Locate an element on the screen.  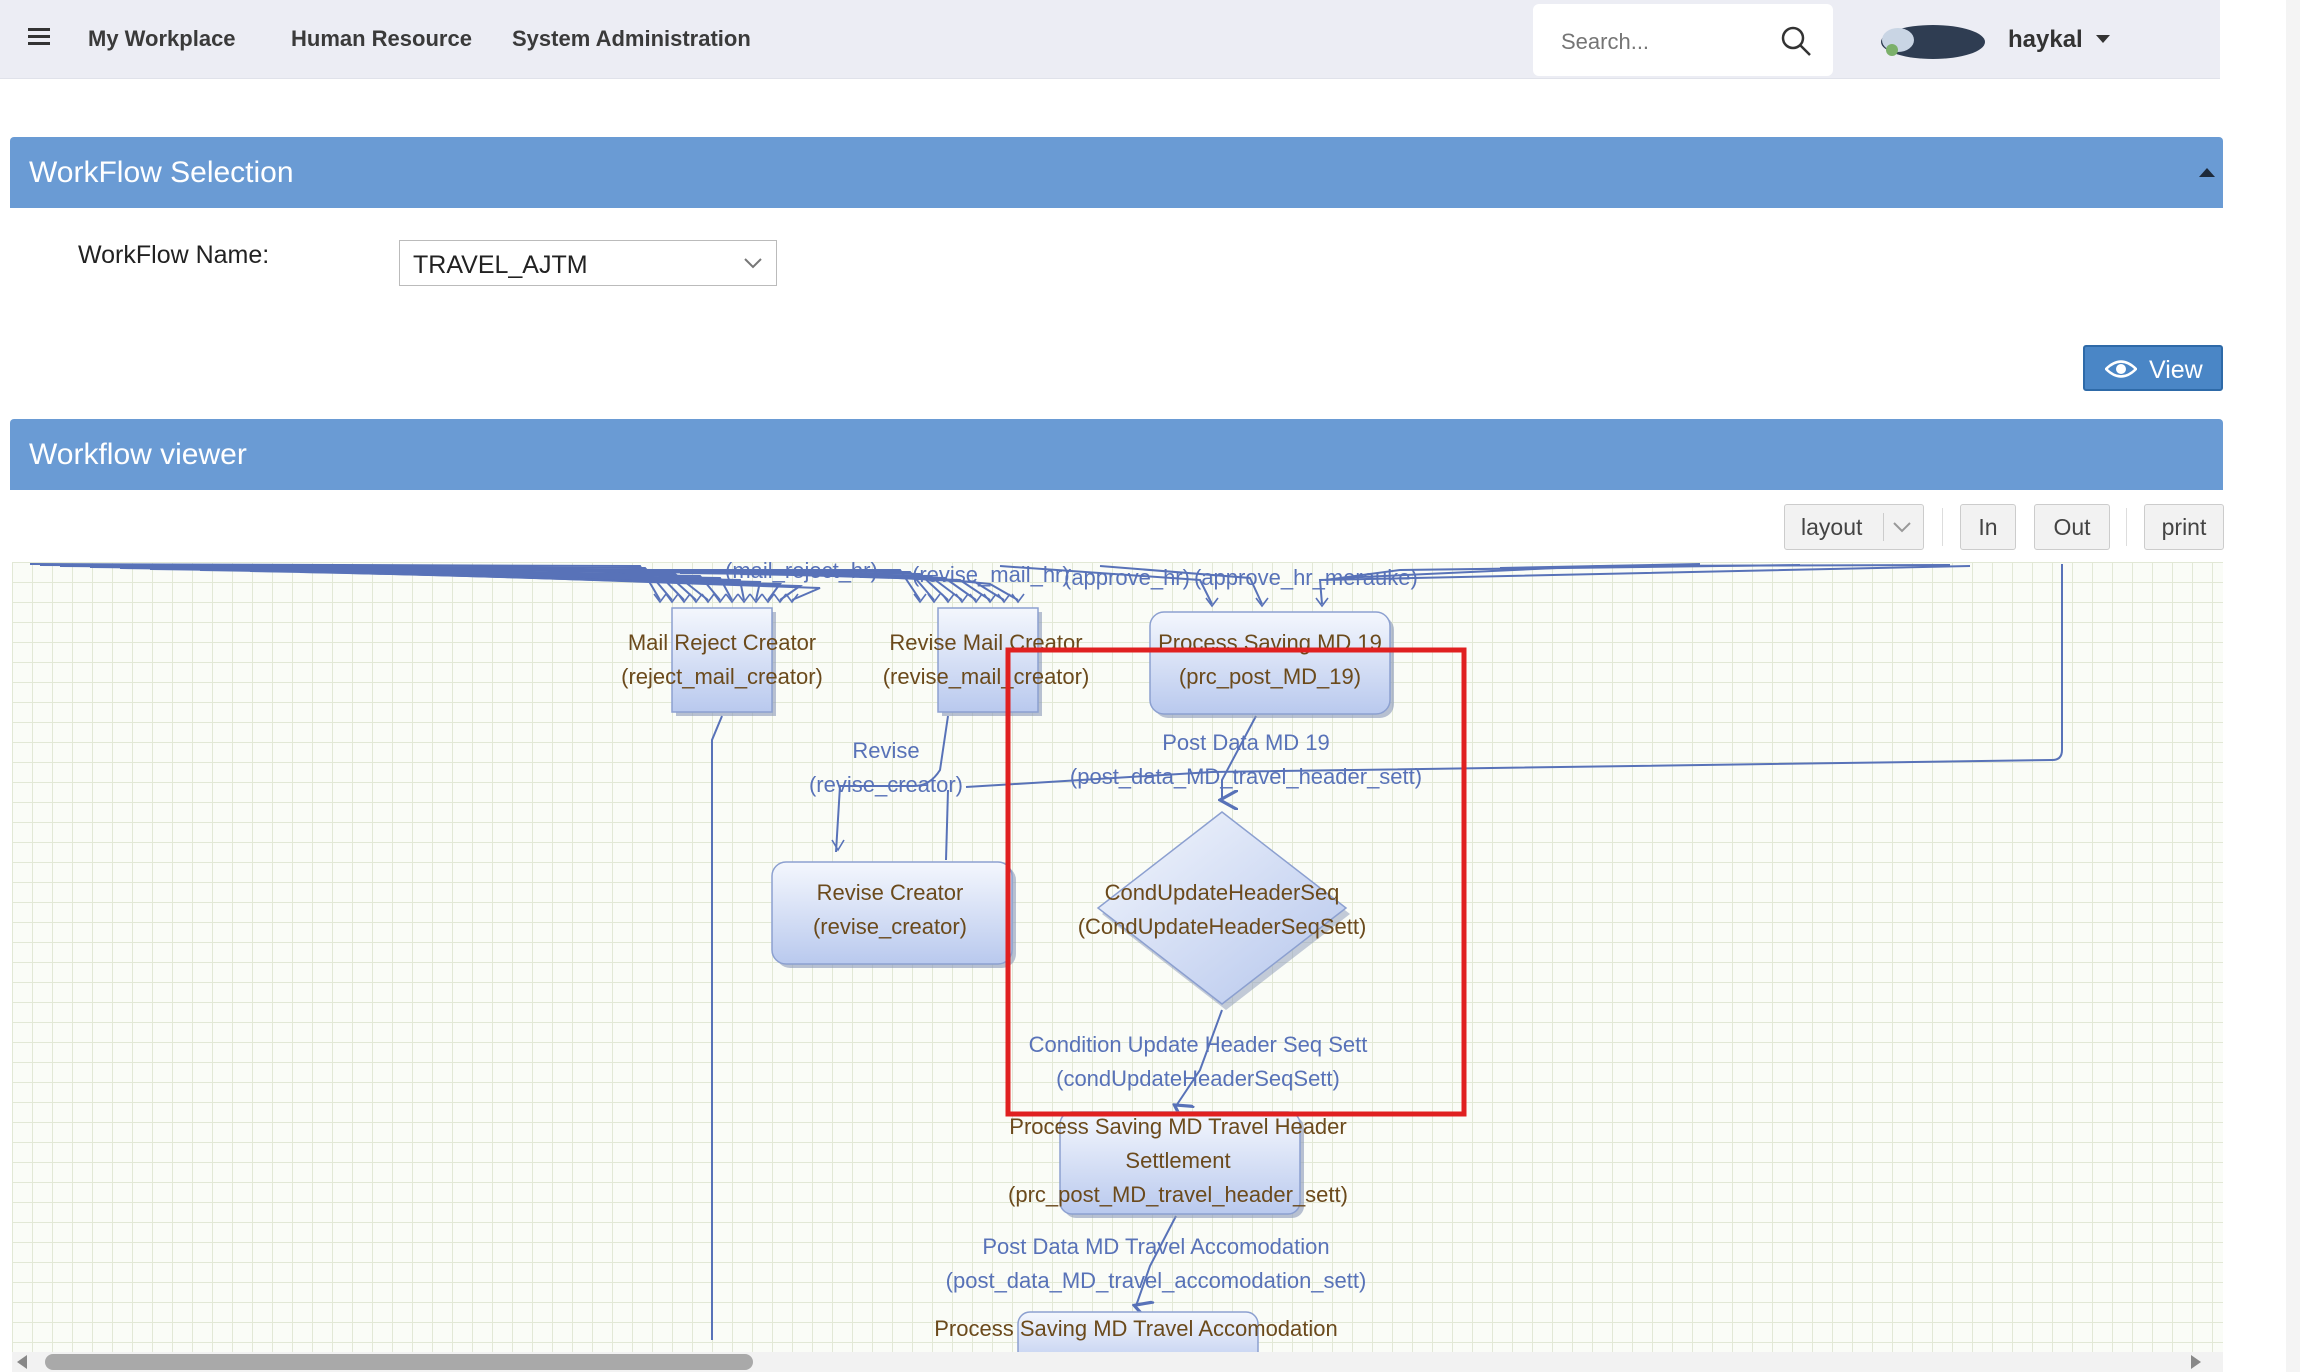
edge-label-approve-hr: (approve_hr) is located at coordinates (1127, 577).